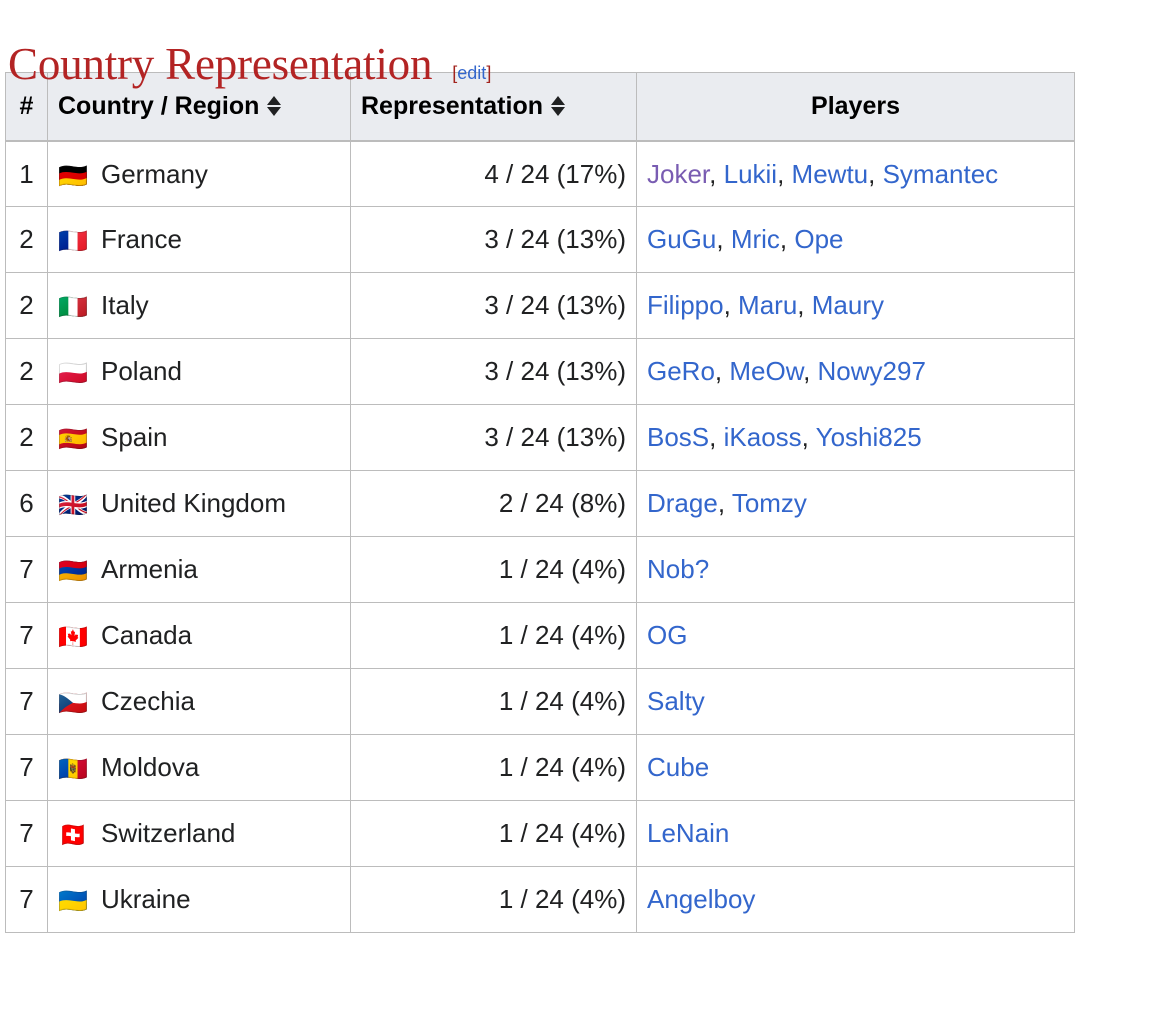  I want to click on cell-country: 🇩🇪 Germany, so click(199, 173).